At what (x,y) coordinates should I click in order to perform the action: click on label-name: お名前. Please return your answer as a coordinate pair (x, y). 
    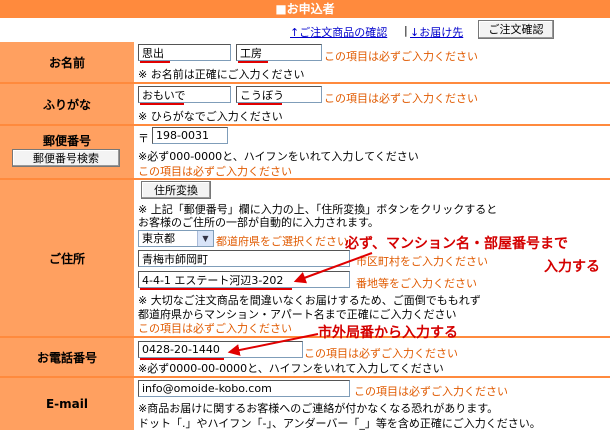
    Looking at the image, I should click on (67, 62).